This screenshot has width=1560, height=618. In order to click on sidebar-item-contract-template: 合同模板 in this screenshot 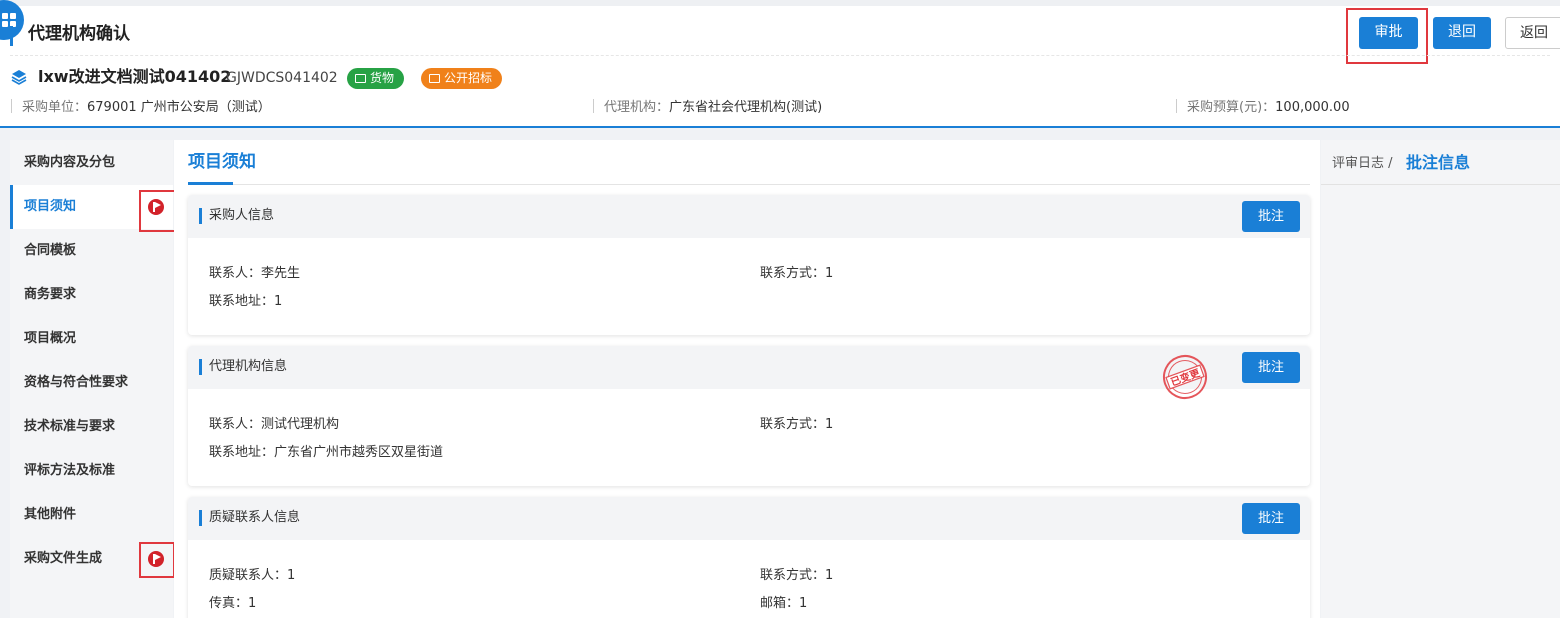, I will do `click(91, 251)`.